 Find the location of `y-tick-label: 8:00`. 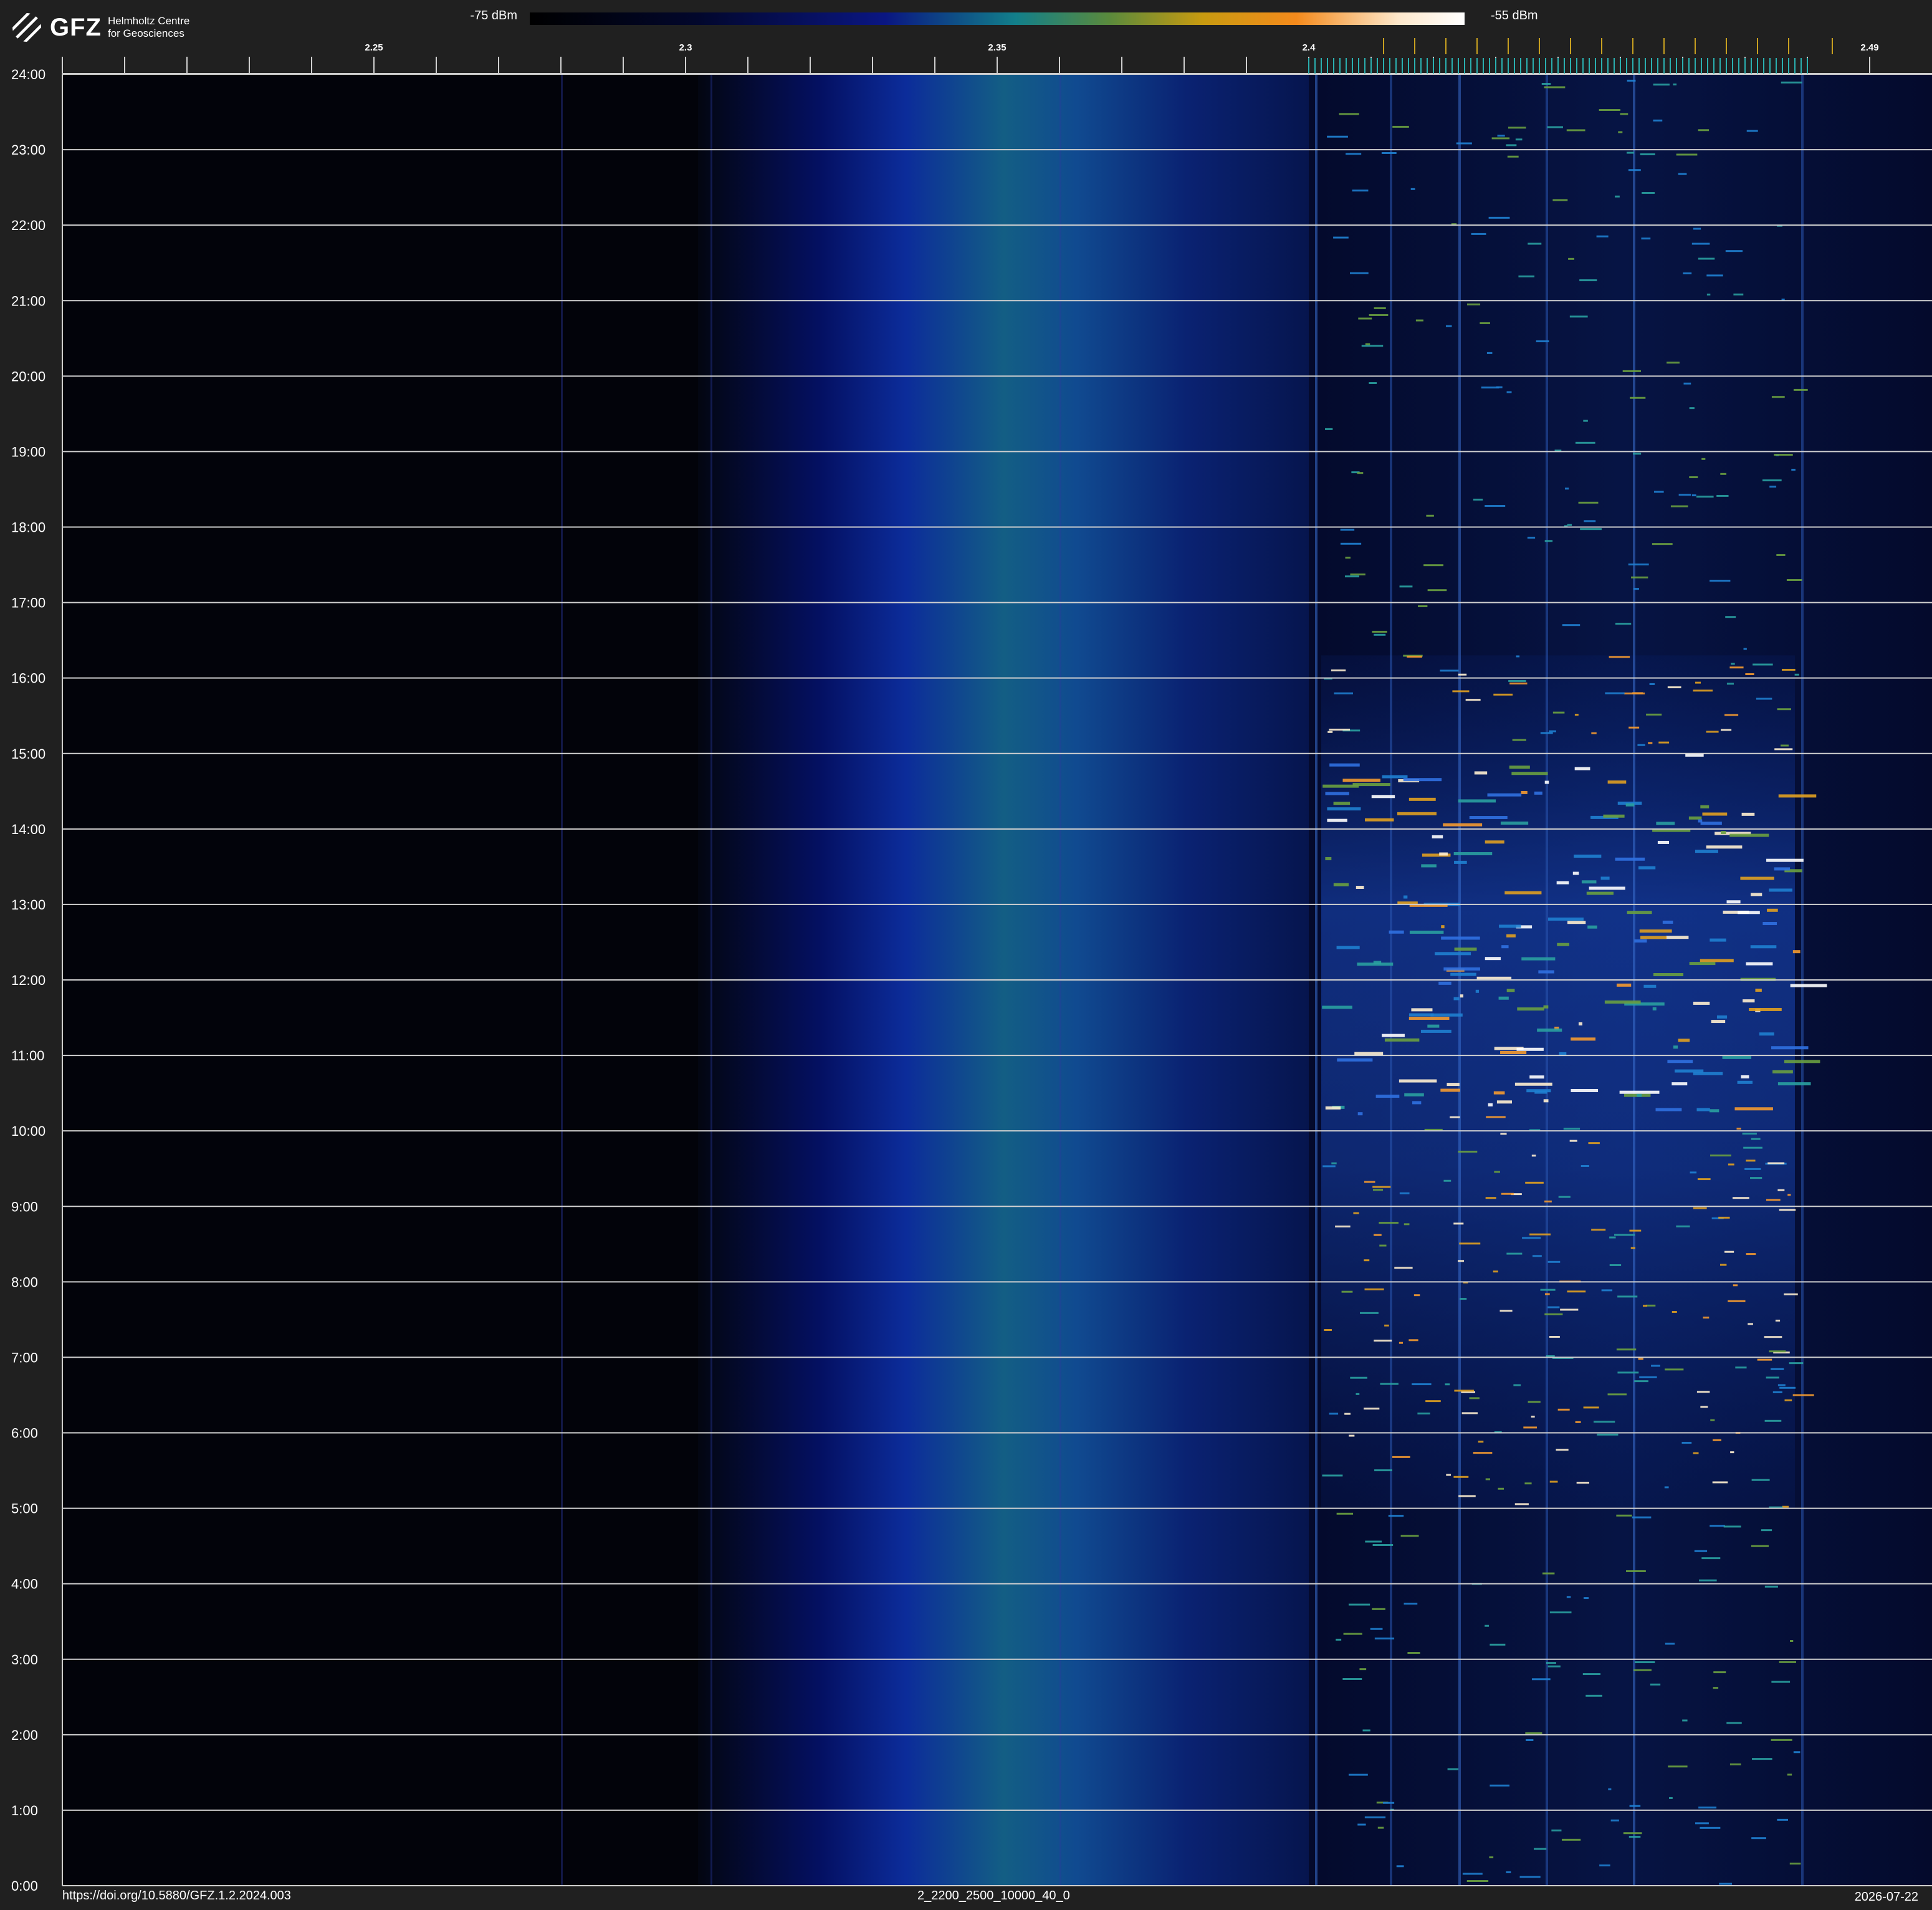

y-tick-label: 8:00 is located at coordinates (24, 1282).